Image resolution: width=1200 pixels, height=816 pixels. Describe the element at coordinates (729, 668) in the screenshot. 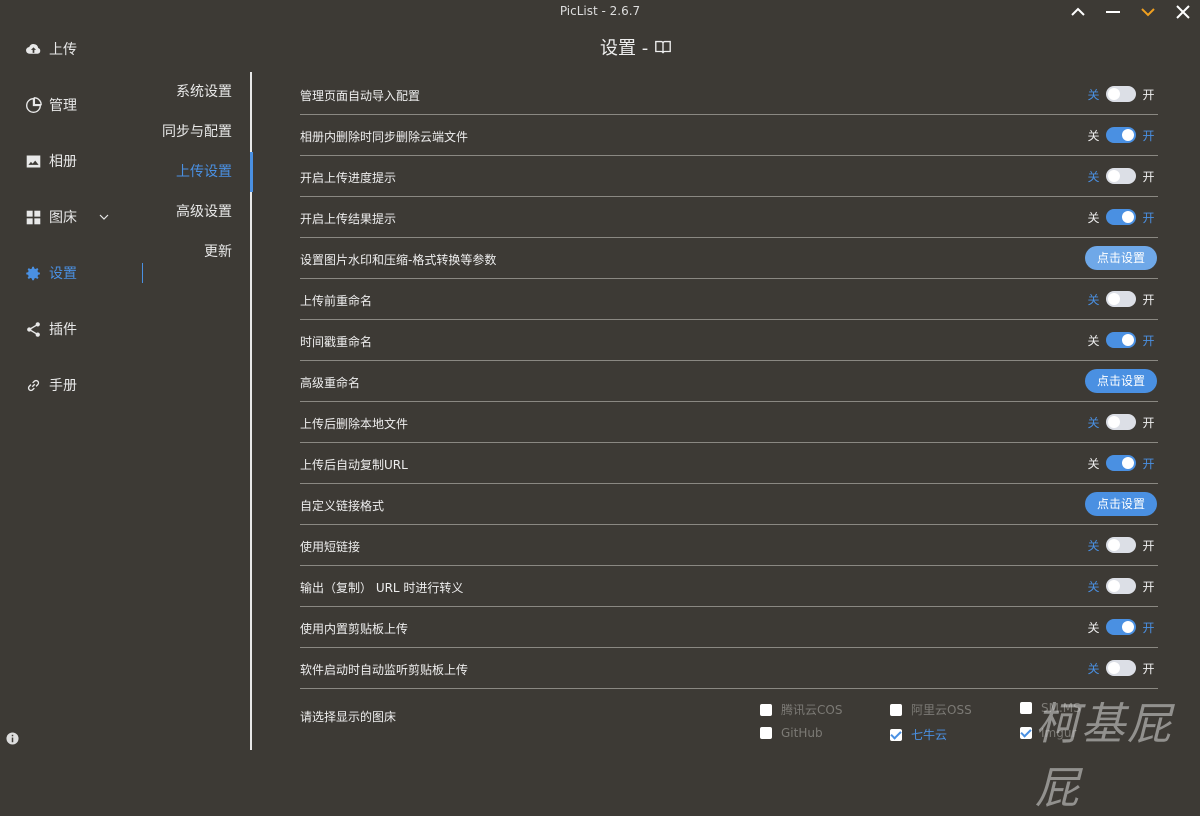

I see `setting-row-clipboard-listen: 软件启动时自动监听剪贴板上传 关 开` at that location.